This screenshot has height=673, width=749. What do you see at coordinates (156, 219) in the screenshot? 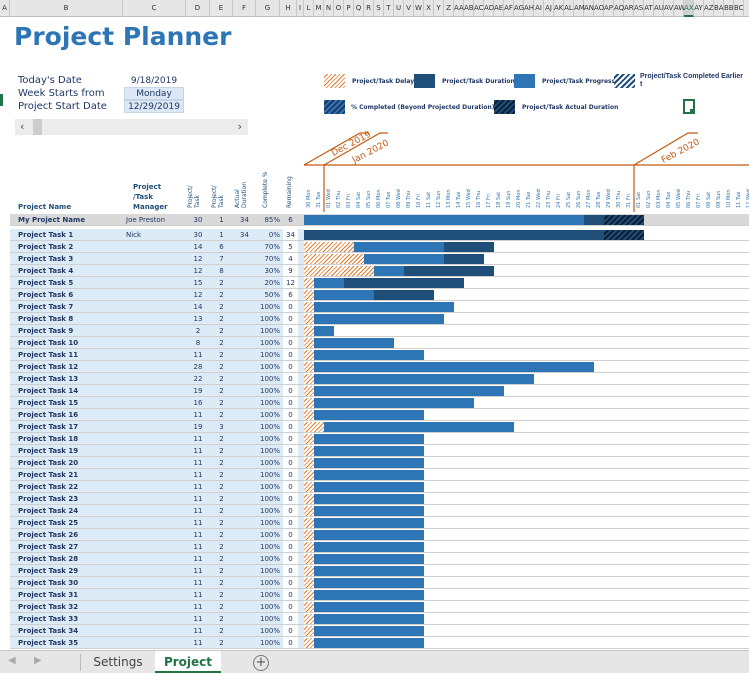
I see `cell-manager: Joe Preston` at bounding box center [156, 219].